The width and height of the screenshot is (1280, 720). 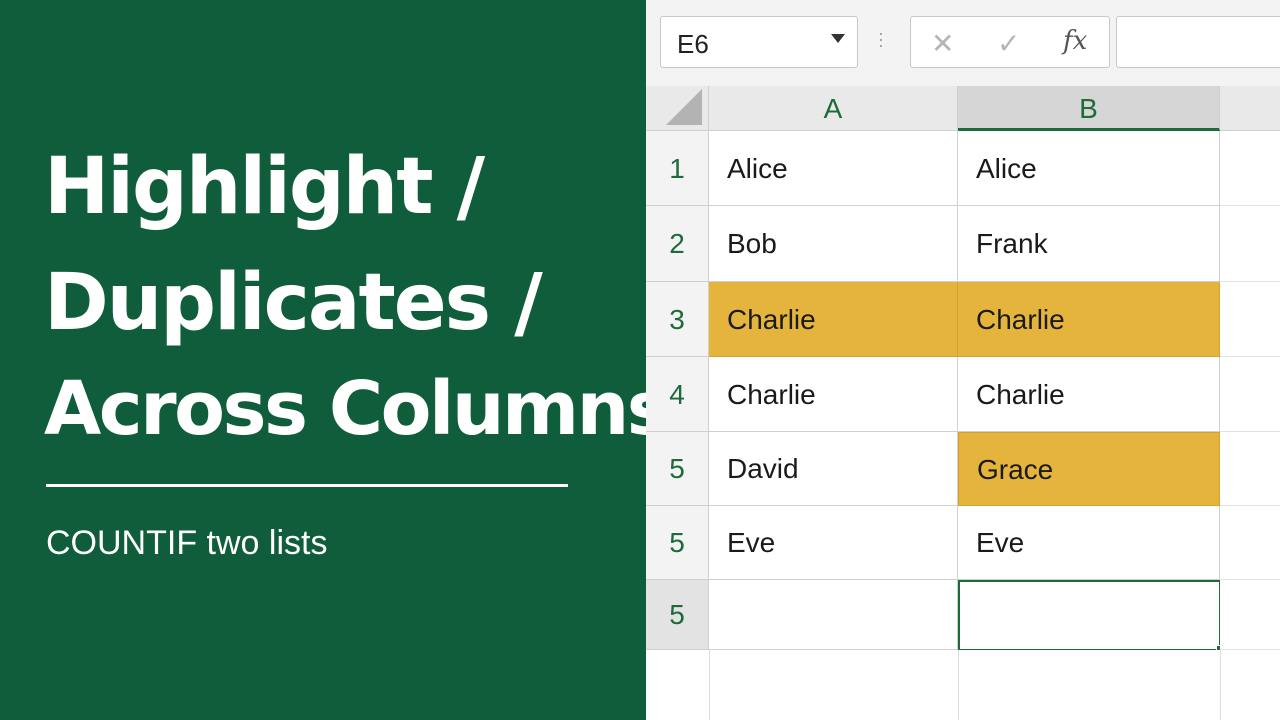 I want to click on row-header-active: 5, so click(x=677, y=615).